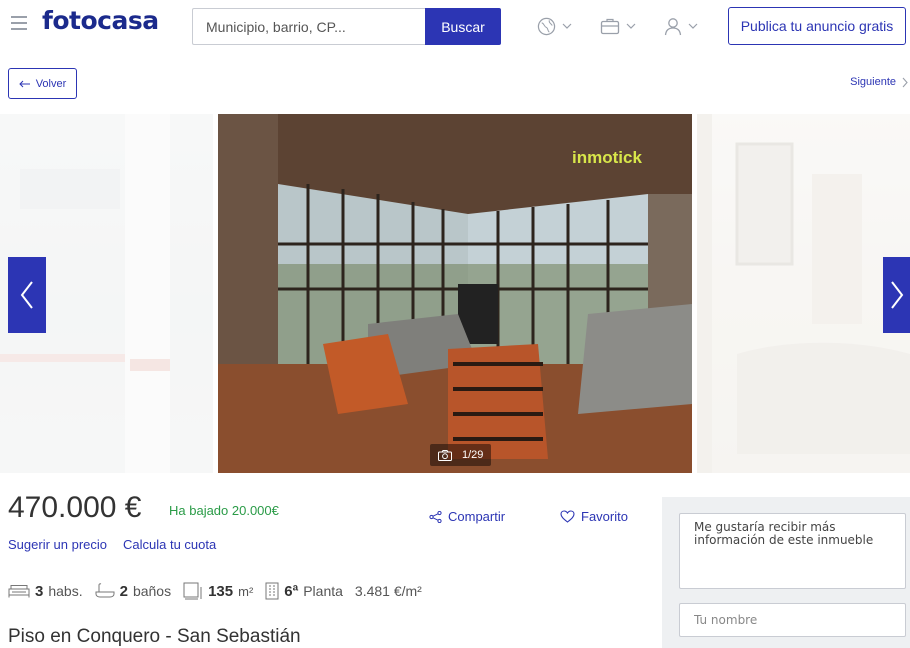  Describe the element at coordinates (19, 23) in the screenshot. I see `hamburger-menu-icon` at that location.